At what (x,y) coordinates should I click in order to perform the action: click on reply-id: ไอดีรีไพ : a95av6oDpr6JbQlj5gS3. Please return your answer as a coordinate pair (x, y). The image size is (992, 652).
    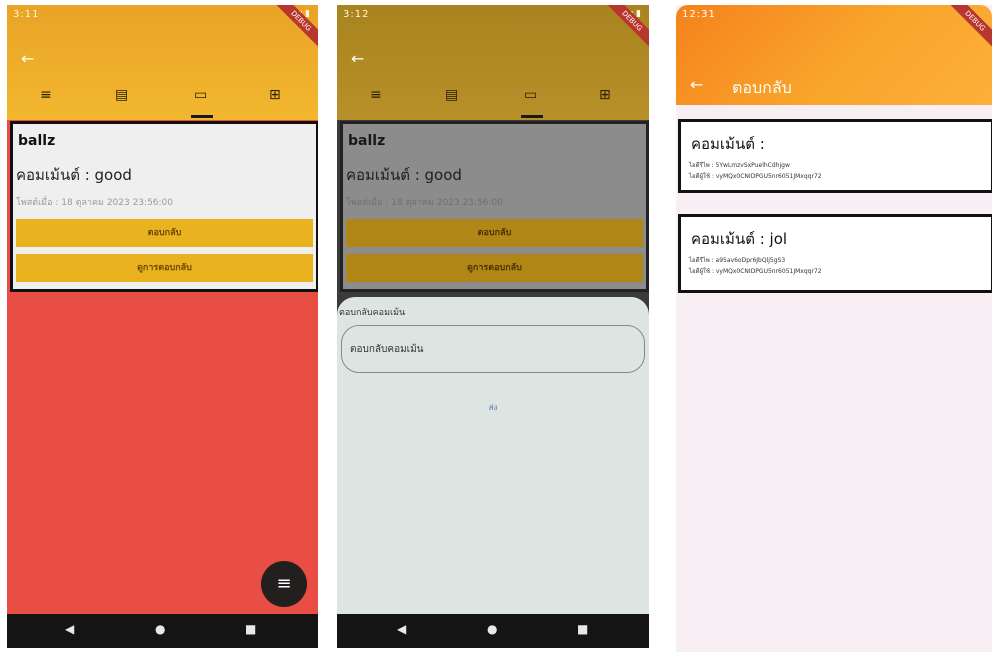
    Looking at the image, I should click on (737, 260).